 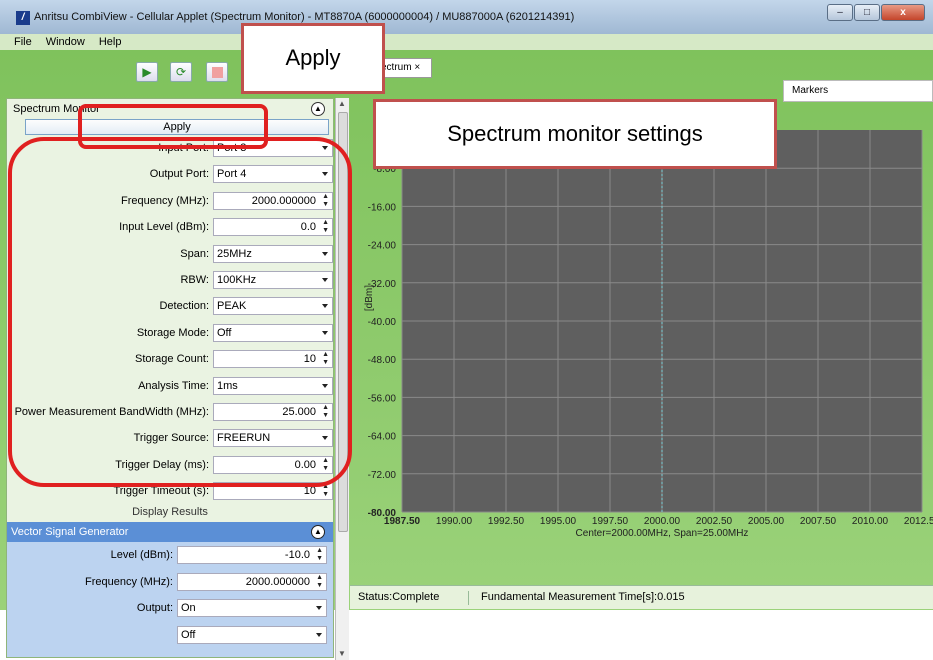 I want to click on setting-value: -10.0, so click(x=297, y=555).